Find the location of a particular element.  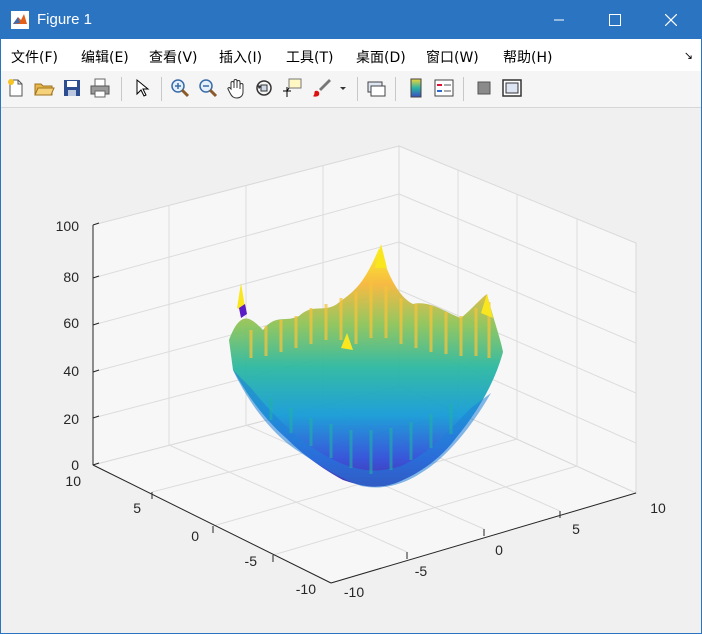

open-file-icon is located at coordinates (44, 88).